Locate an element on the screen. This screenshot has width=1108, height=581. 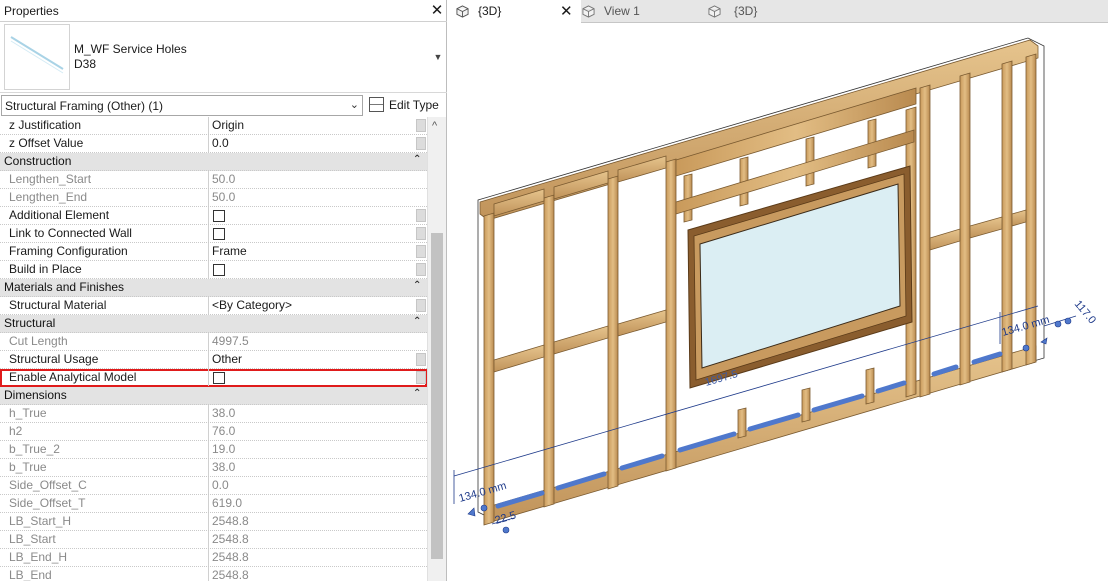
property-value: 619.0 is located at coordinates (227, 503).